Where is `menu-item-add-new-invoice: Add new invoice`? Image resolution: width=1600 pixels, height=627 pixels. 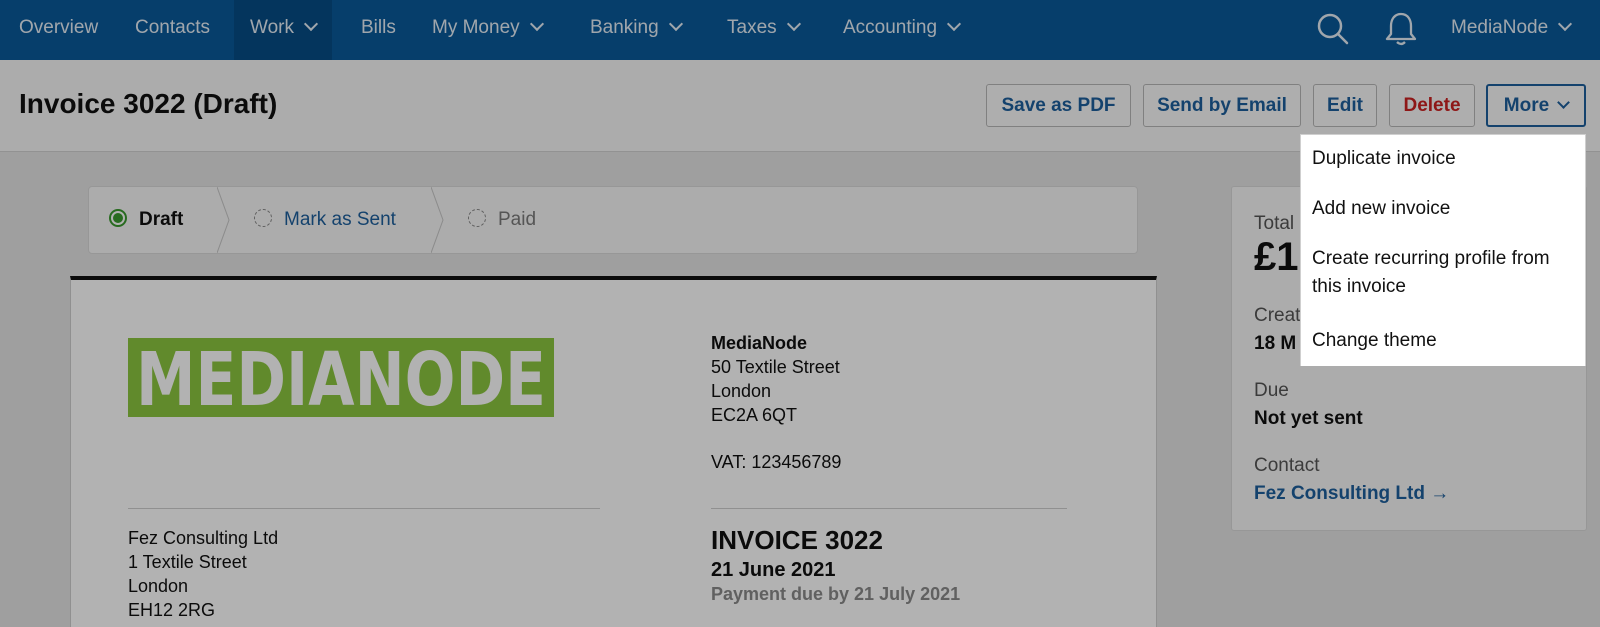 menu-item-add-new-invoice: Add new invoice is located at coordinates (1443, 209).